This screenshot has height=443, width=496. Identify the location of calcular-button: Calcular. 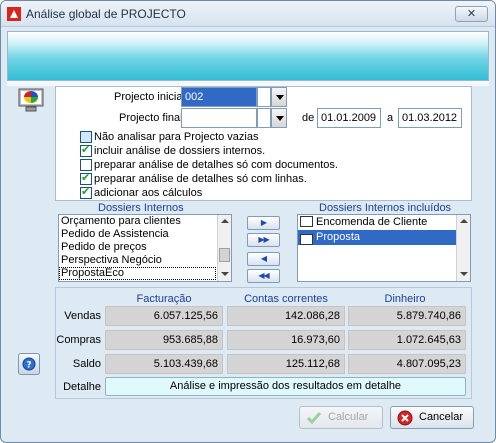
(341, 417).